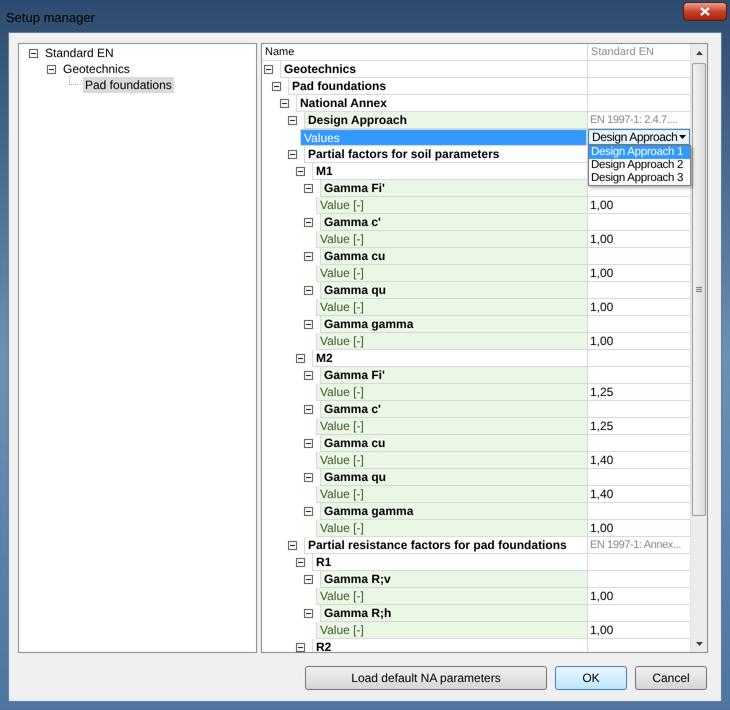 The height and width of the screenshot is (710, 730). I want to click on dropdown-option: Design Approach 2, so click(639, 165).